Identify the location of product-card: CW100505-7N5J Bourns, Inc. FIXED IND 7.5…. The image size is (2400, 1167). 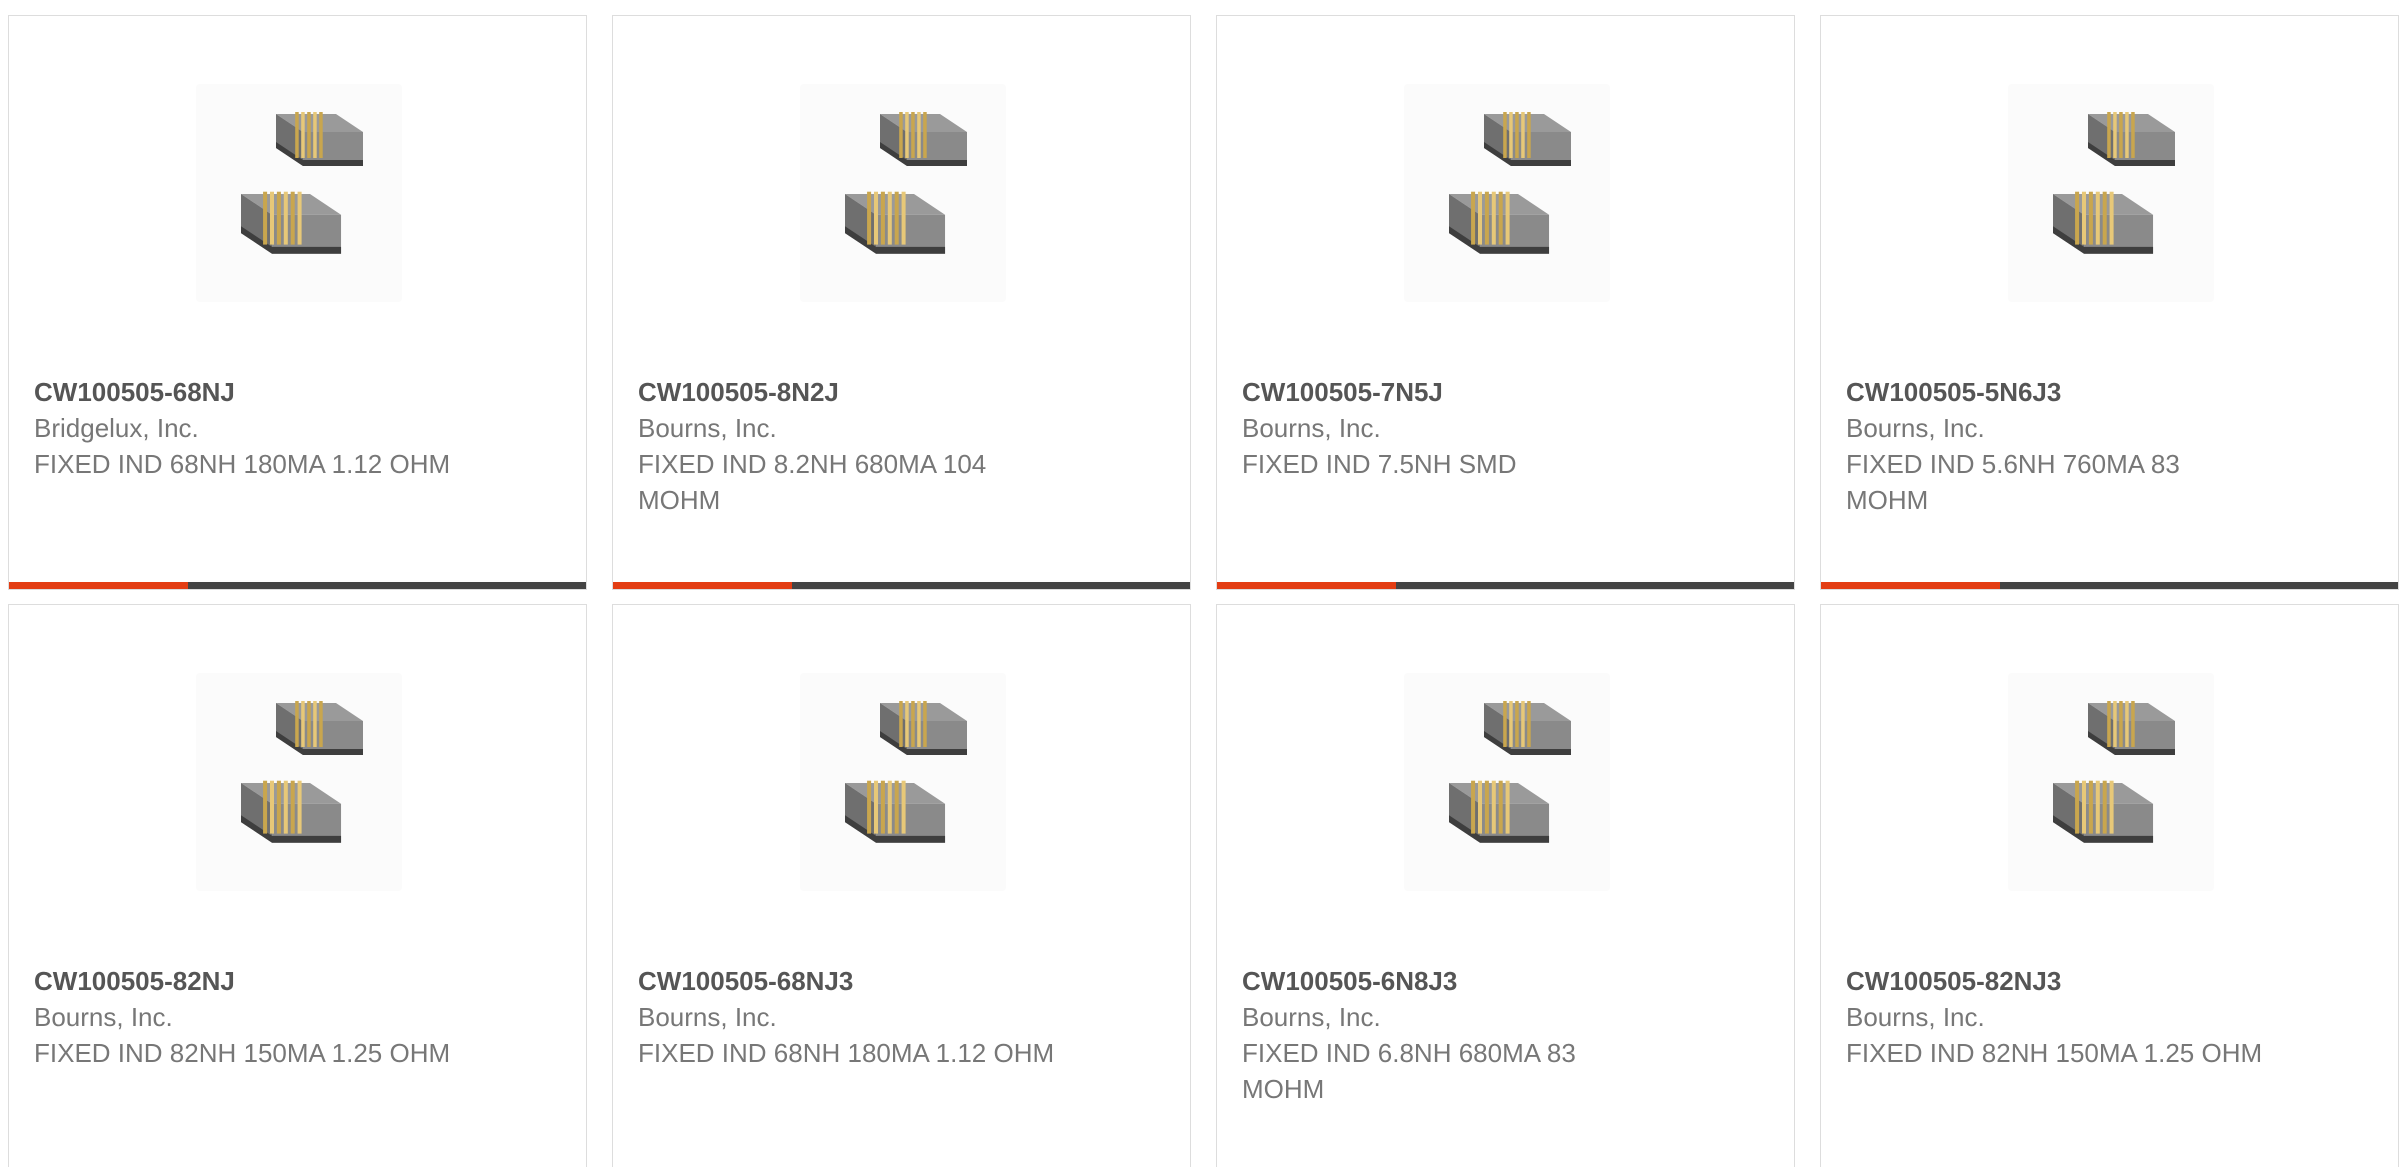
(1505, 302).